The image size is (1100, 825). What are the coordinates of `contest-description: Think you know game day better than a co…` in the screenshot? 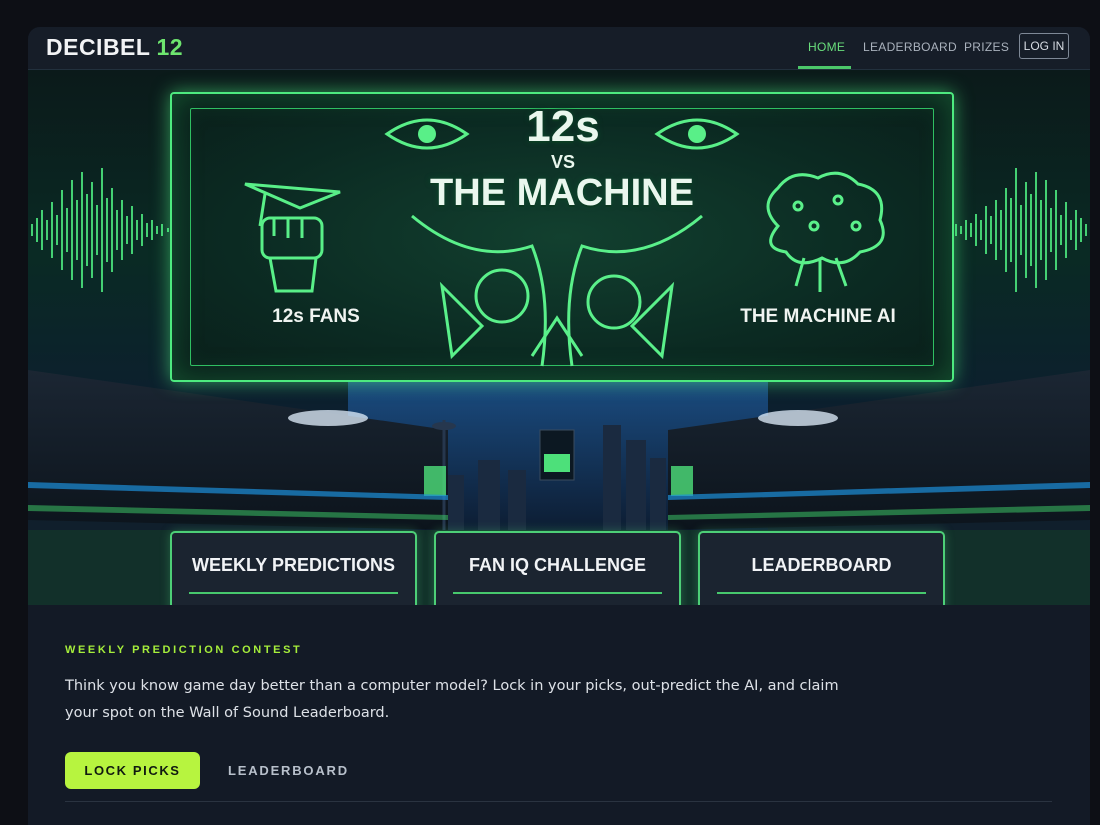 It's located at (452, 699).